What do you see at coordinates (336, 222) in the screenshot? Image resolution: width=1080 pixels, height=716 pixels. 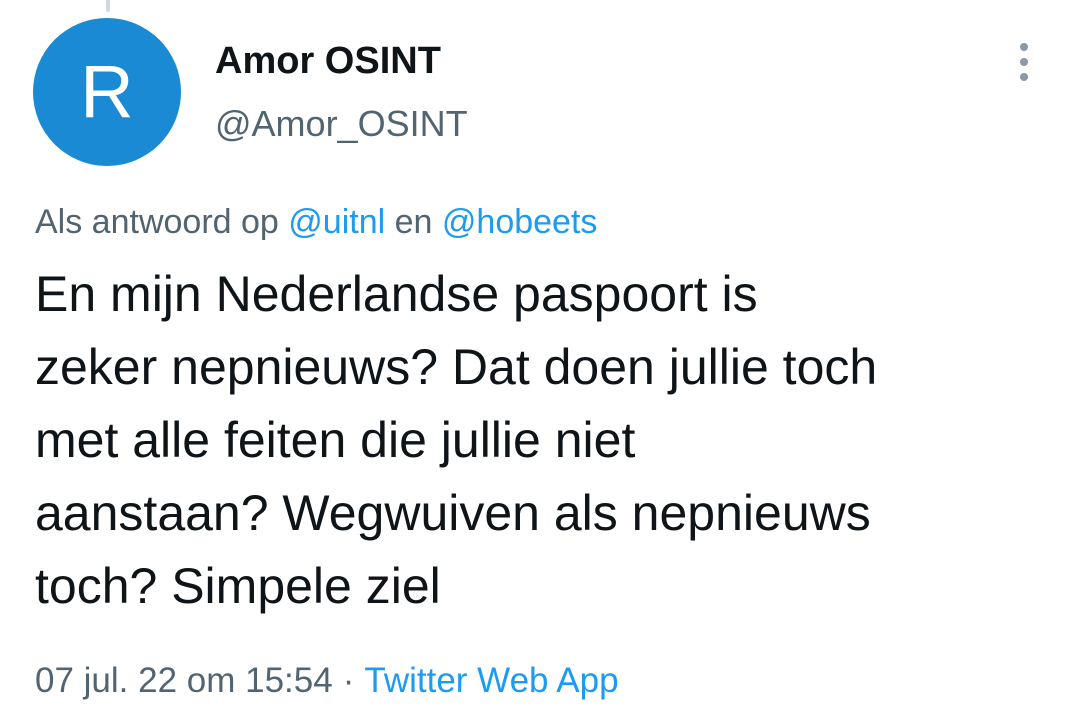 I see `mention-link-uitnl: @uitnl` at bounding box center [336, 222].